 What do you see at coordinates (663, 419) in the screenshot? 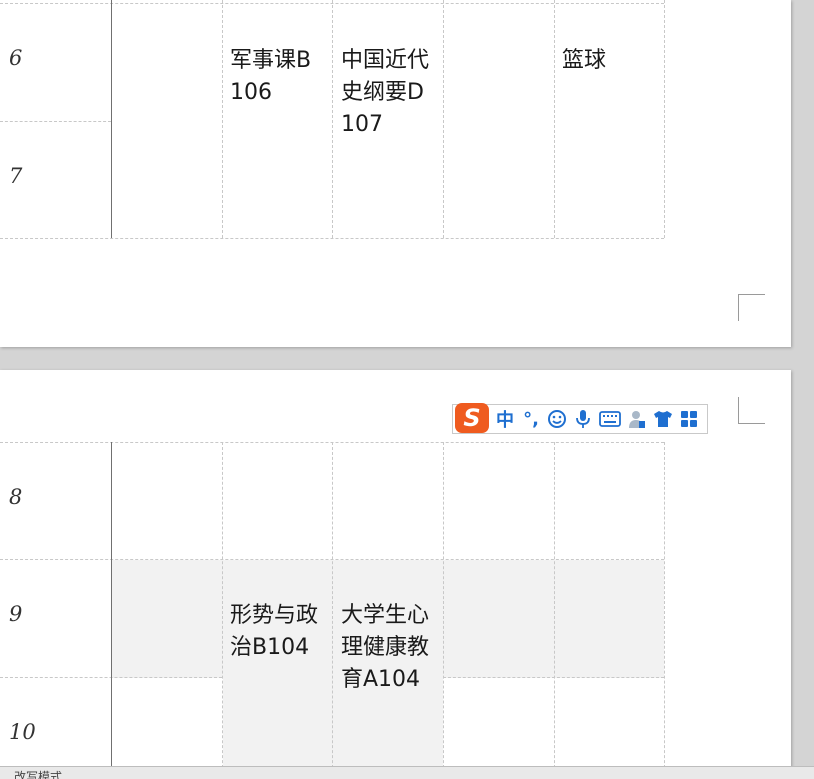
I see `shirt-icon` at bounding box center [663, 419].